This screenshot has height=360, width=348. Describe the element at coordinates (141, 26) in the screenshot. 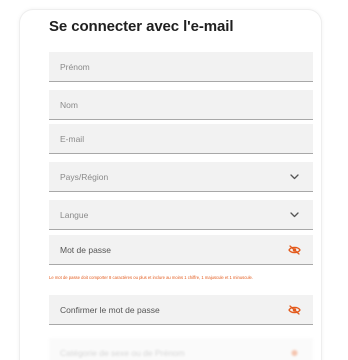

I see `form-title: Se connecter avec l'e-mail` at that location.